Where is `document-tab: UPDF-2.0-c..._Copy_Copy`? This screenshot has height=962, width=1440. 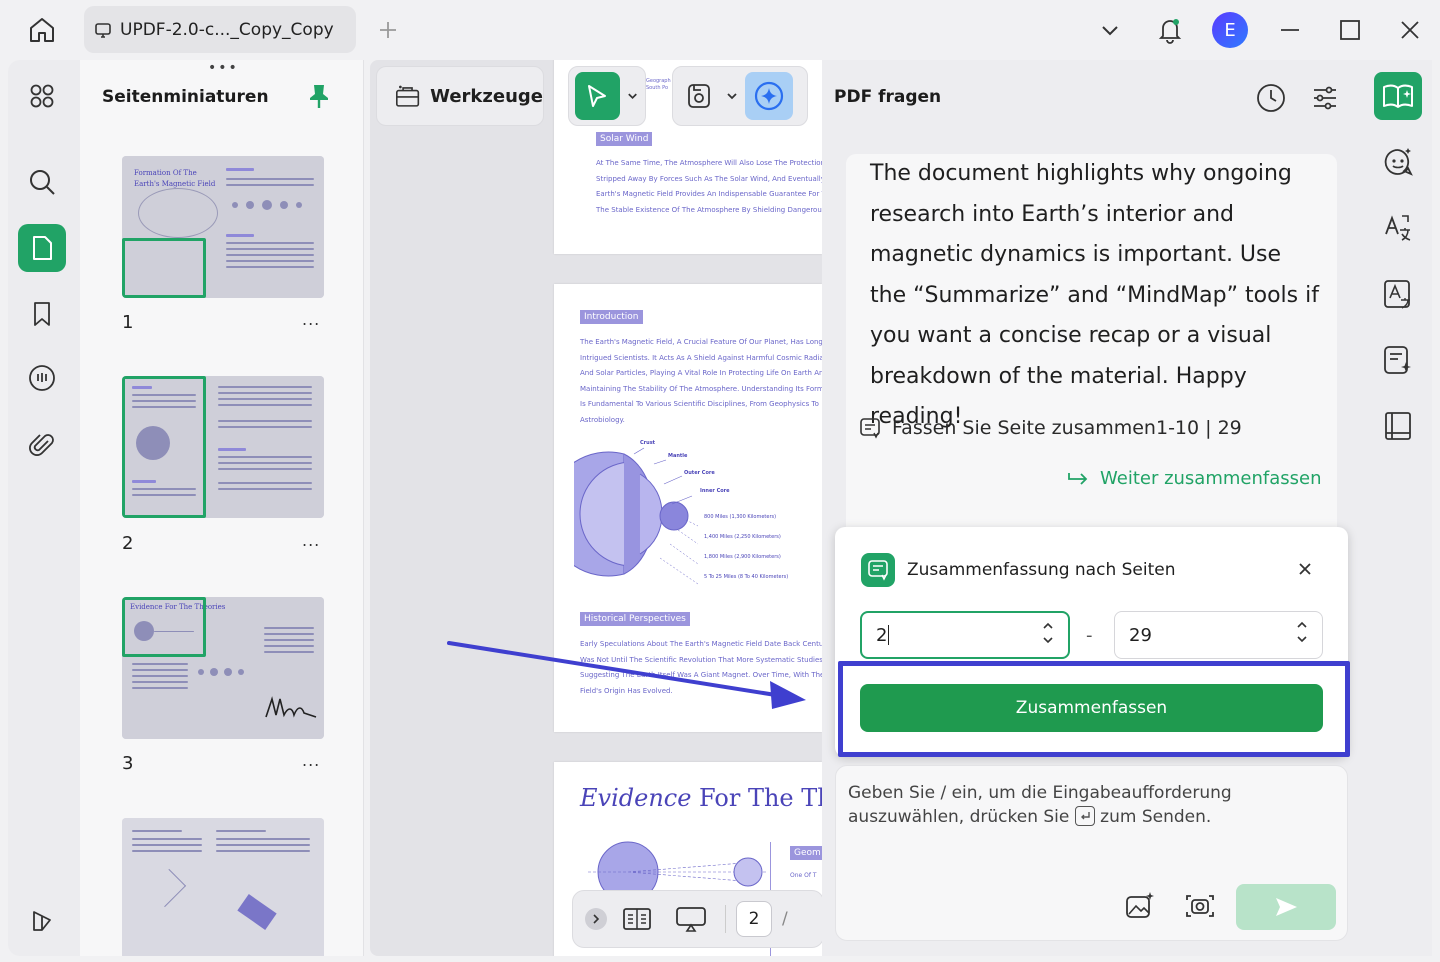
document-tab: UPDF-2.0-c..._Copy_Copy is located at coordinates (220, 29).